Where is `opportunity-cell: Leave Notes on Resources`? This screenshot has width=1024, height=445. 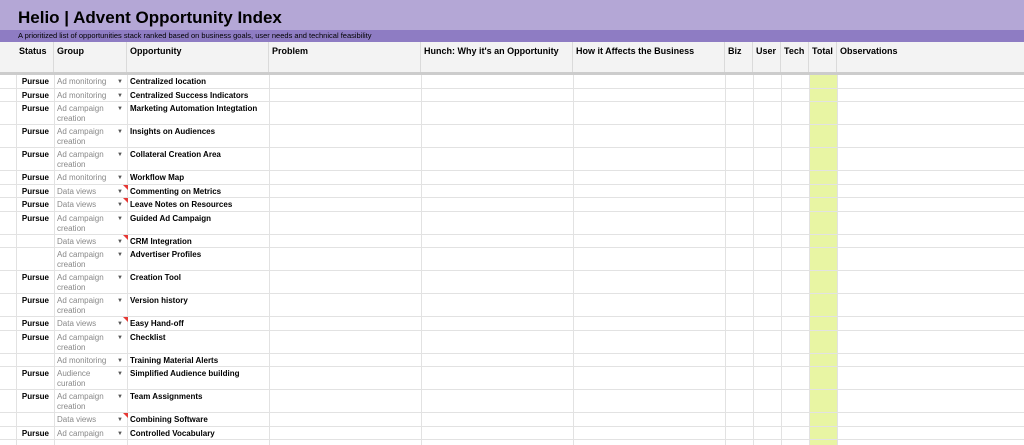 opportunity-cell: Leave Notes on Resources is located at coordinates (199, 205).